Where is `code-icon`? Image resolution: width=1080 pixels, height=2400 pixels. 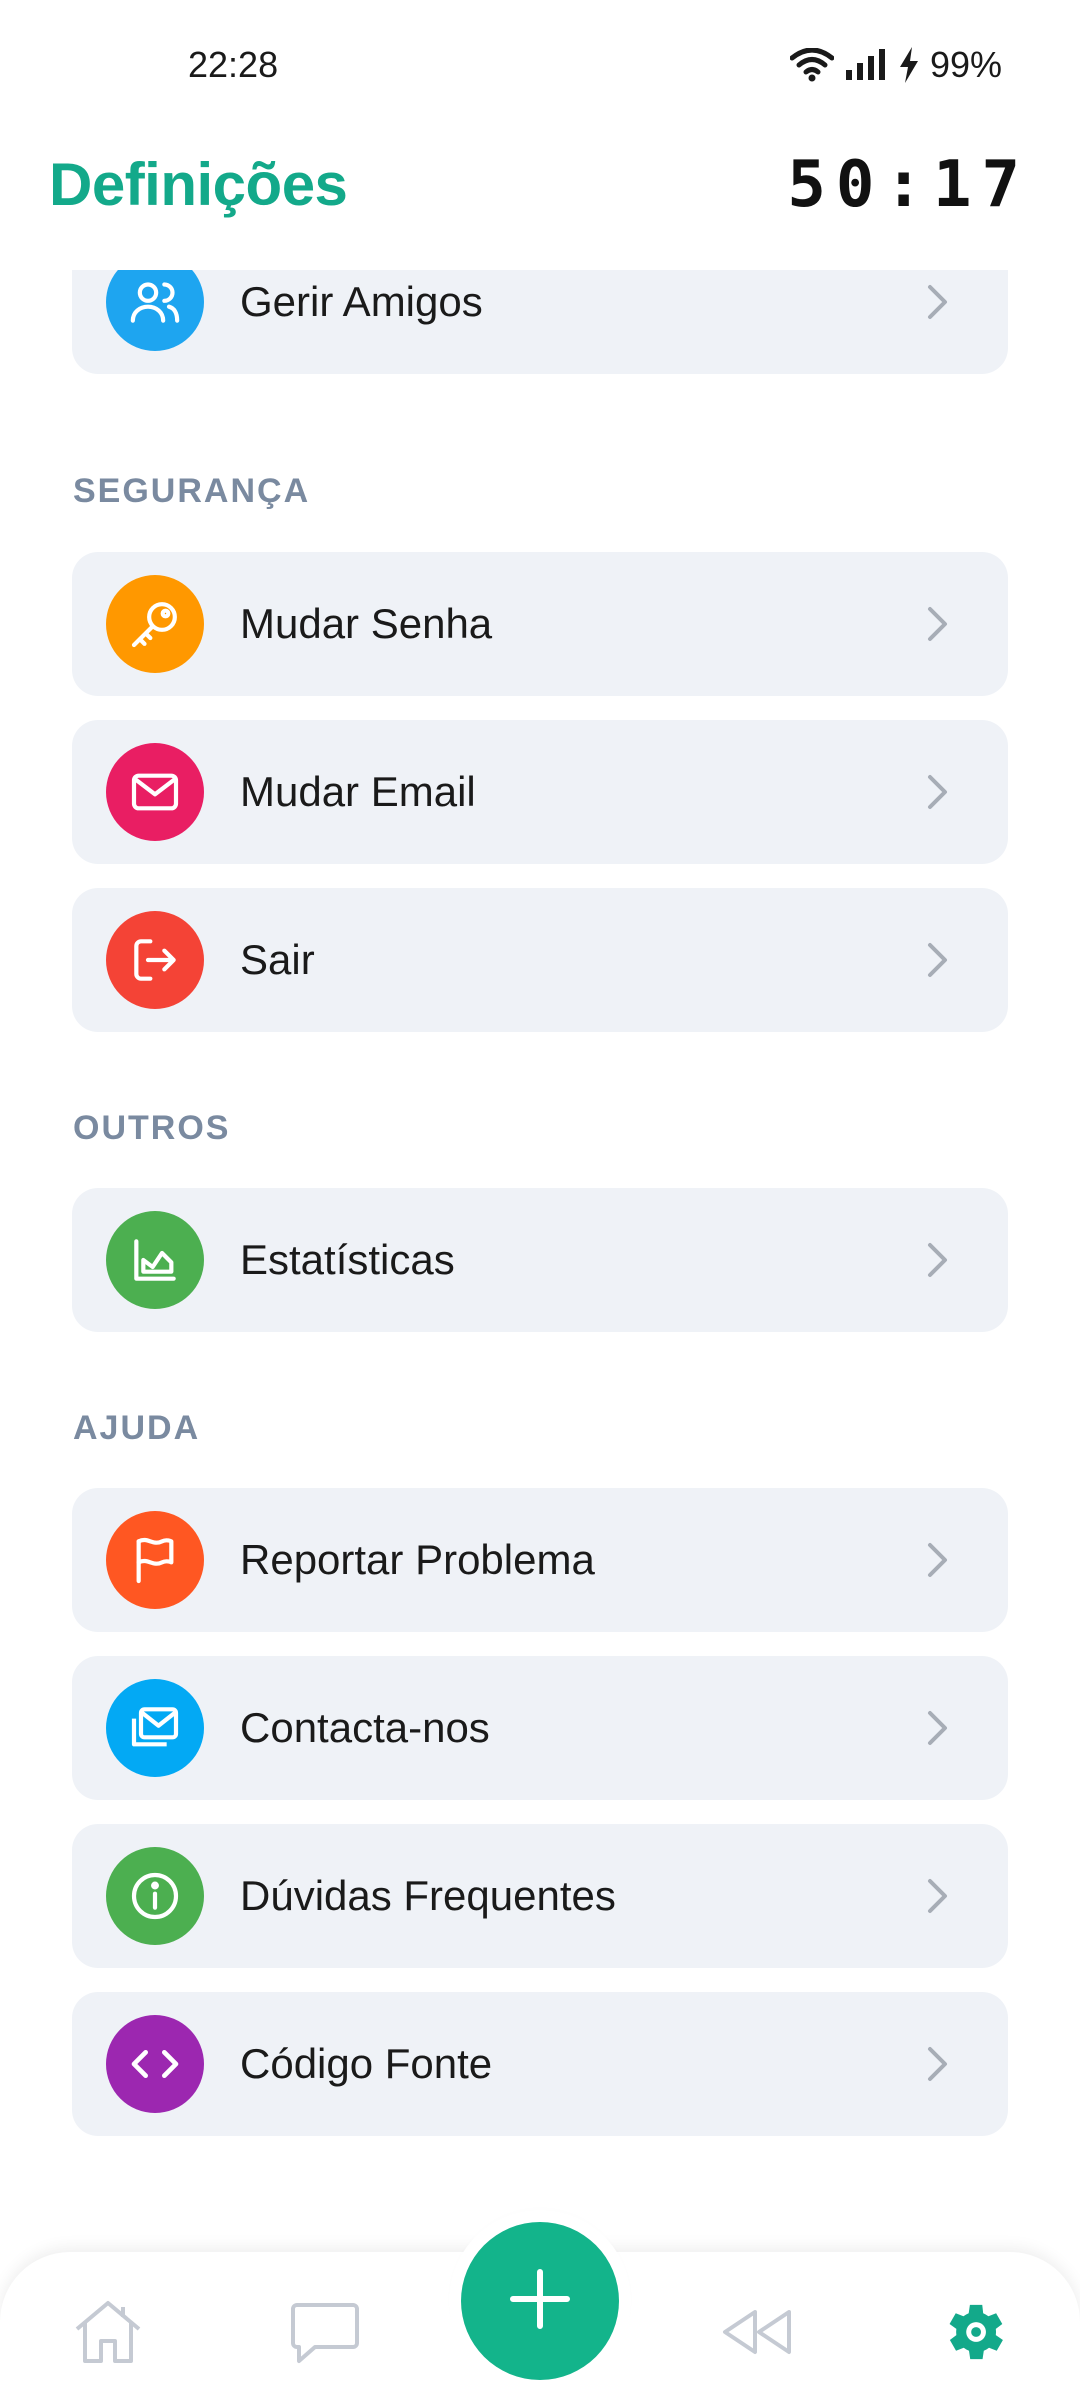
code-icon is located at coordinates (155, 2064).